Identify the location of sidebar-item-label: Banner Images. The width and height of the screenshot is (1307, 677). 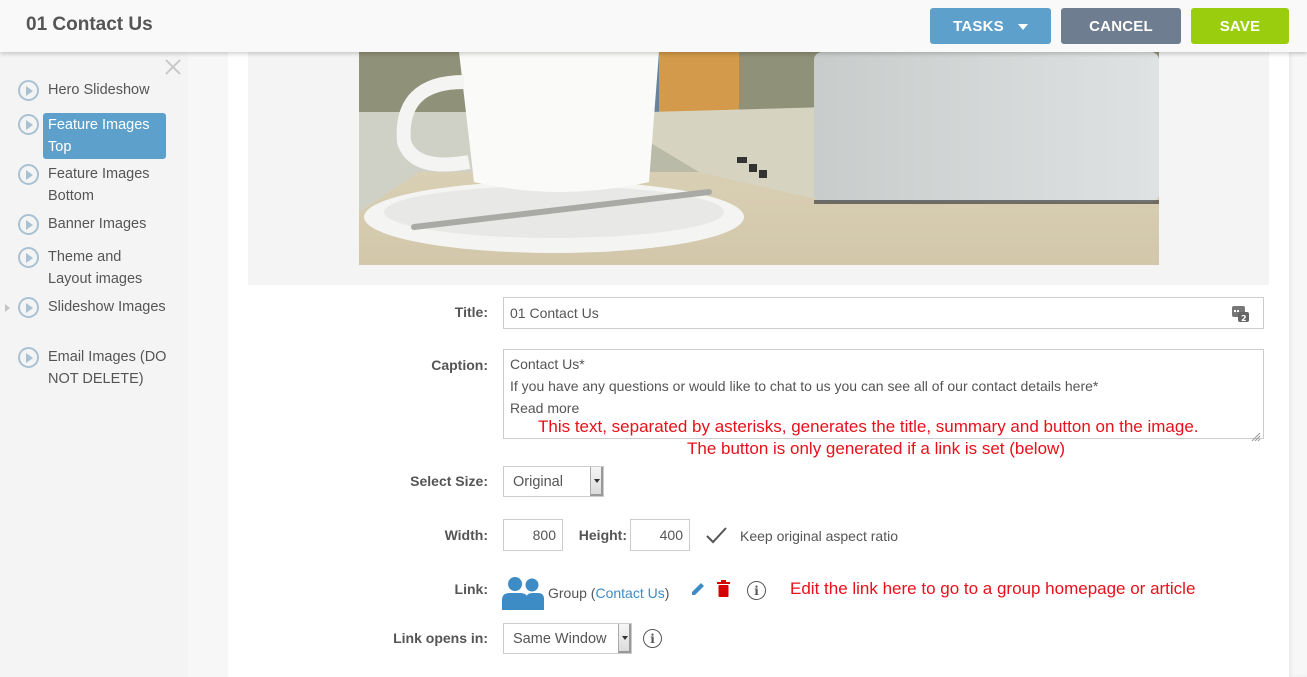
(97, 224).